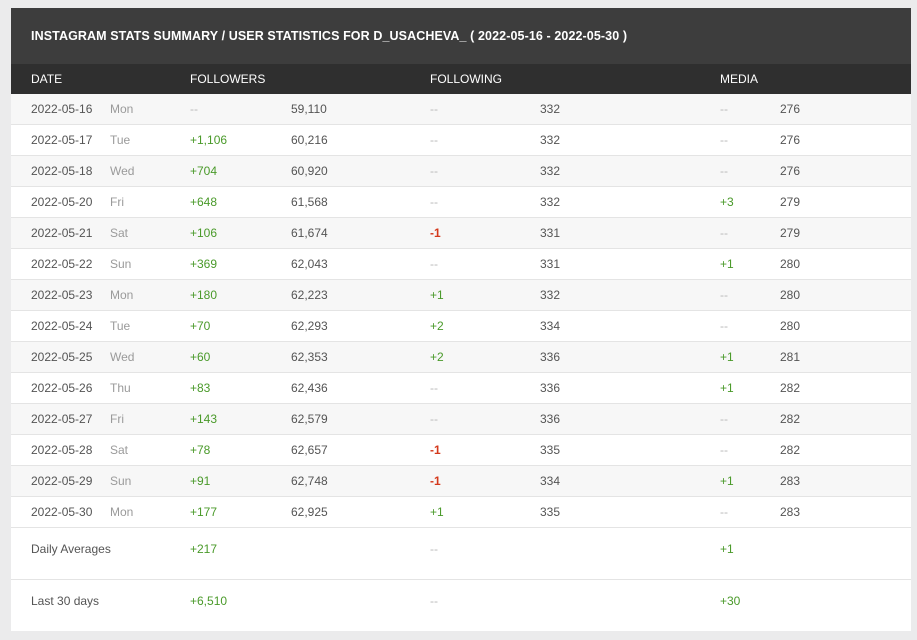 Image resolution: width=917 pixels, height=640 pixels. Describe the element at coordinates (62, 388) in the screenshot. I see `row-date: 2022-05-26` at that location.